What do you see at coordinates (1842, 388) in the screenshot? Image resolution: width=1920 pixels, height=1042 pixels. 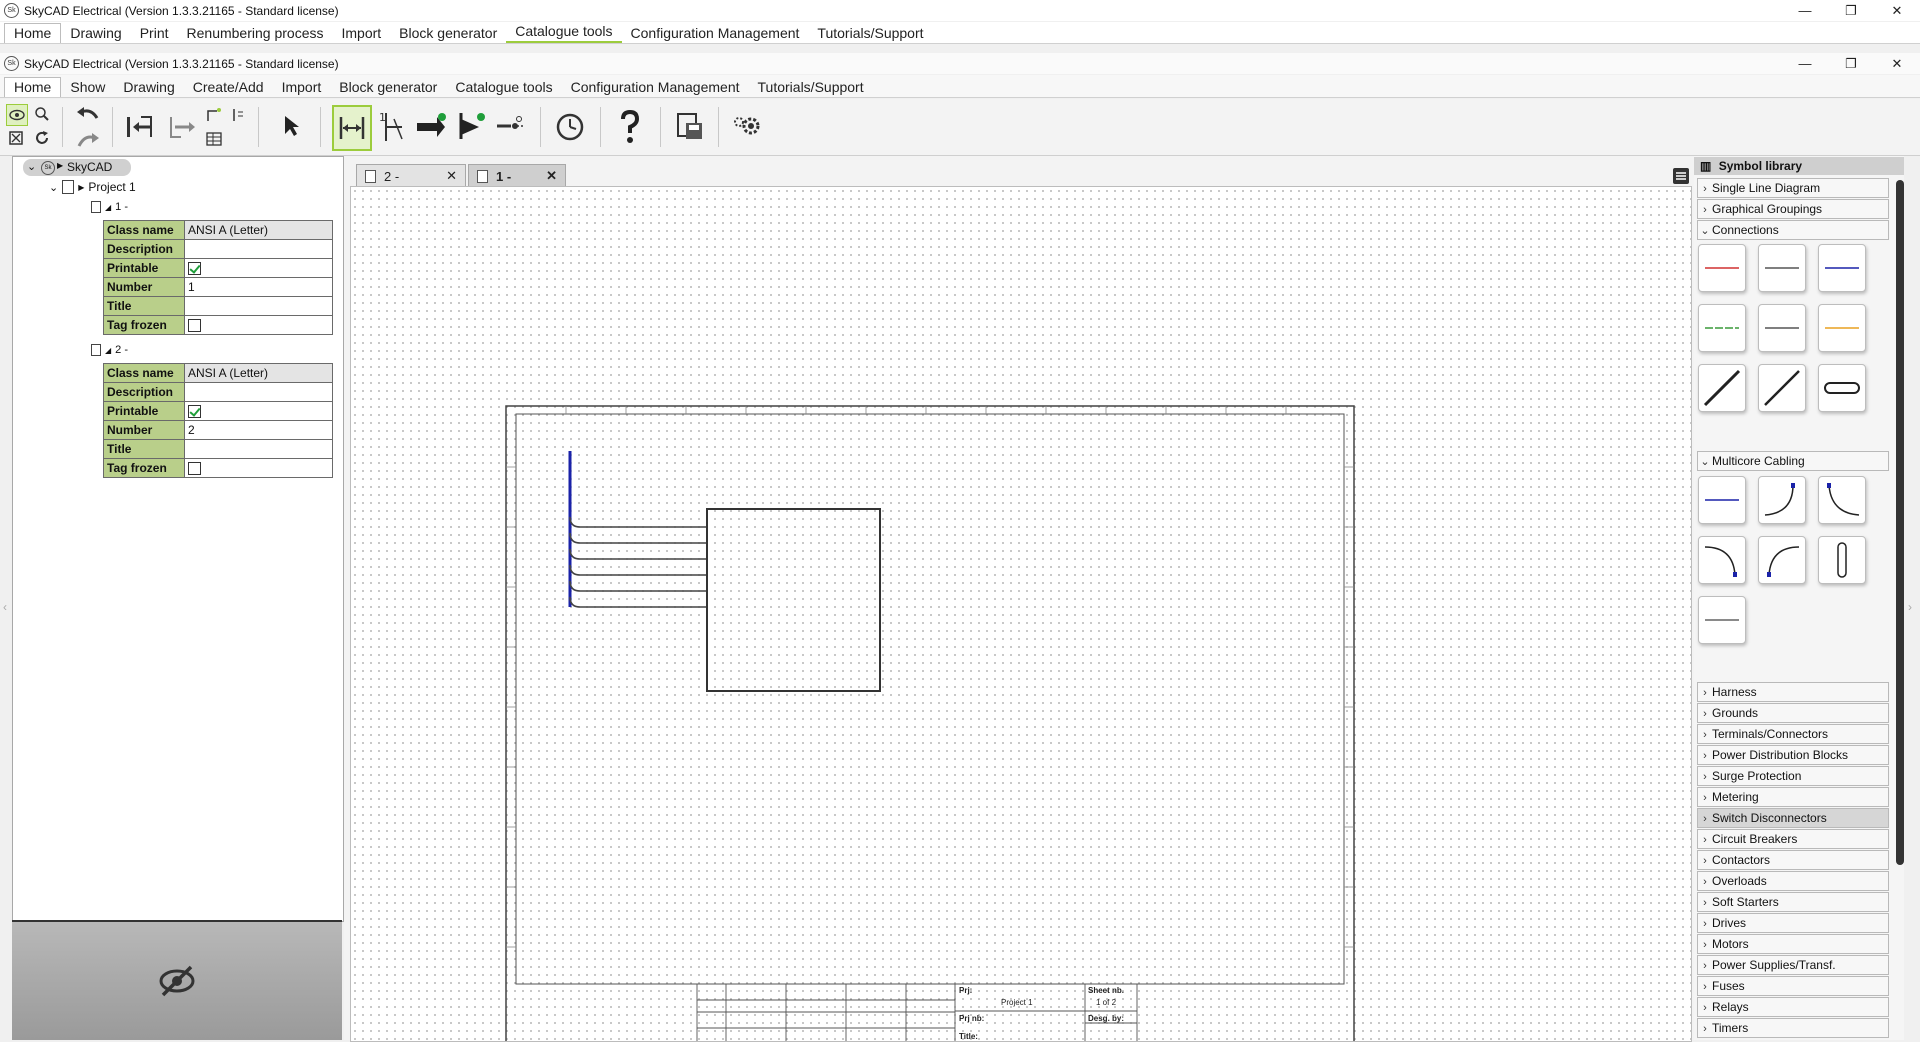 I see `symbol-wire-loop` at bounding box center [1842, 388].